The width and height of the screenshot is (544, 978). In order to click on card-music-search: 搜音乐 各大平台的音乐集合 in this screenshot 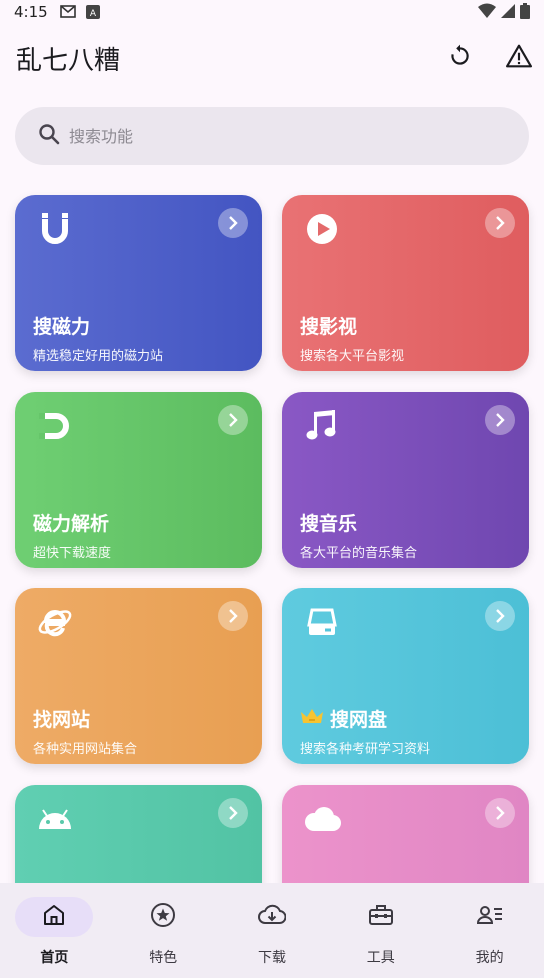, I will do `click(405, 480)`.